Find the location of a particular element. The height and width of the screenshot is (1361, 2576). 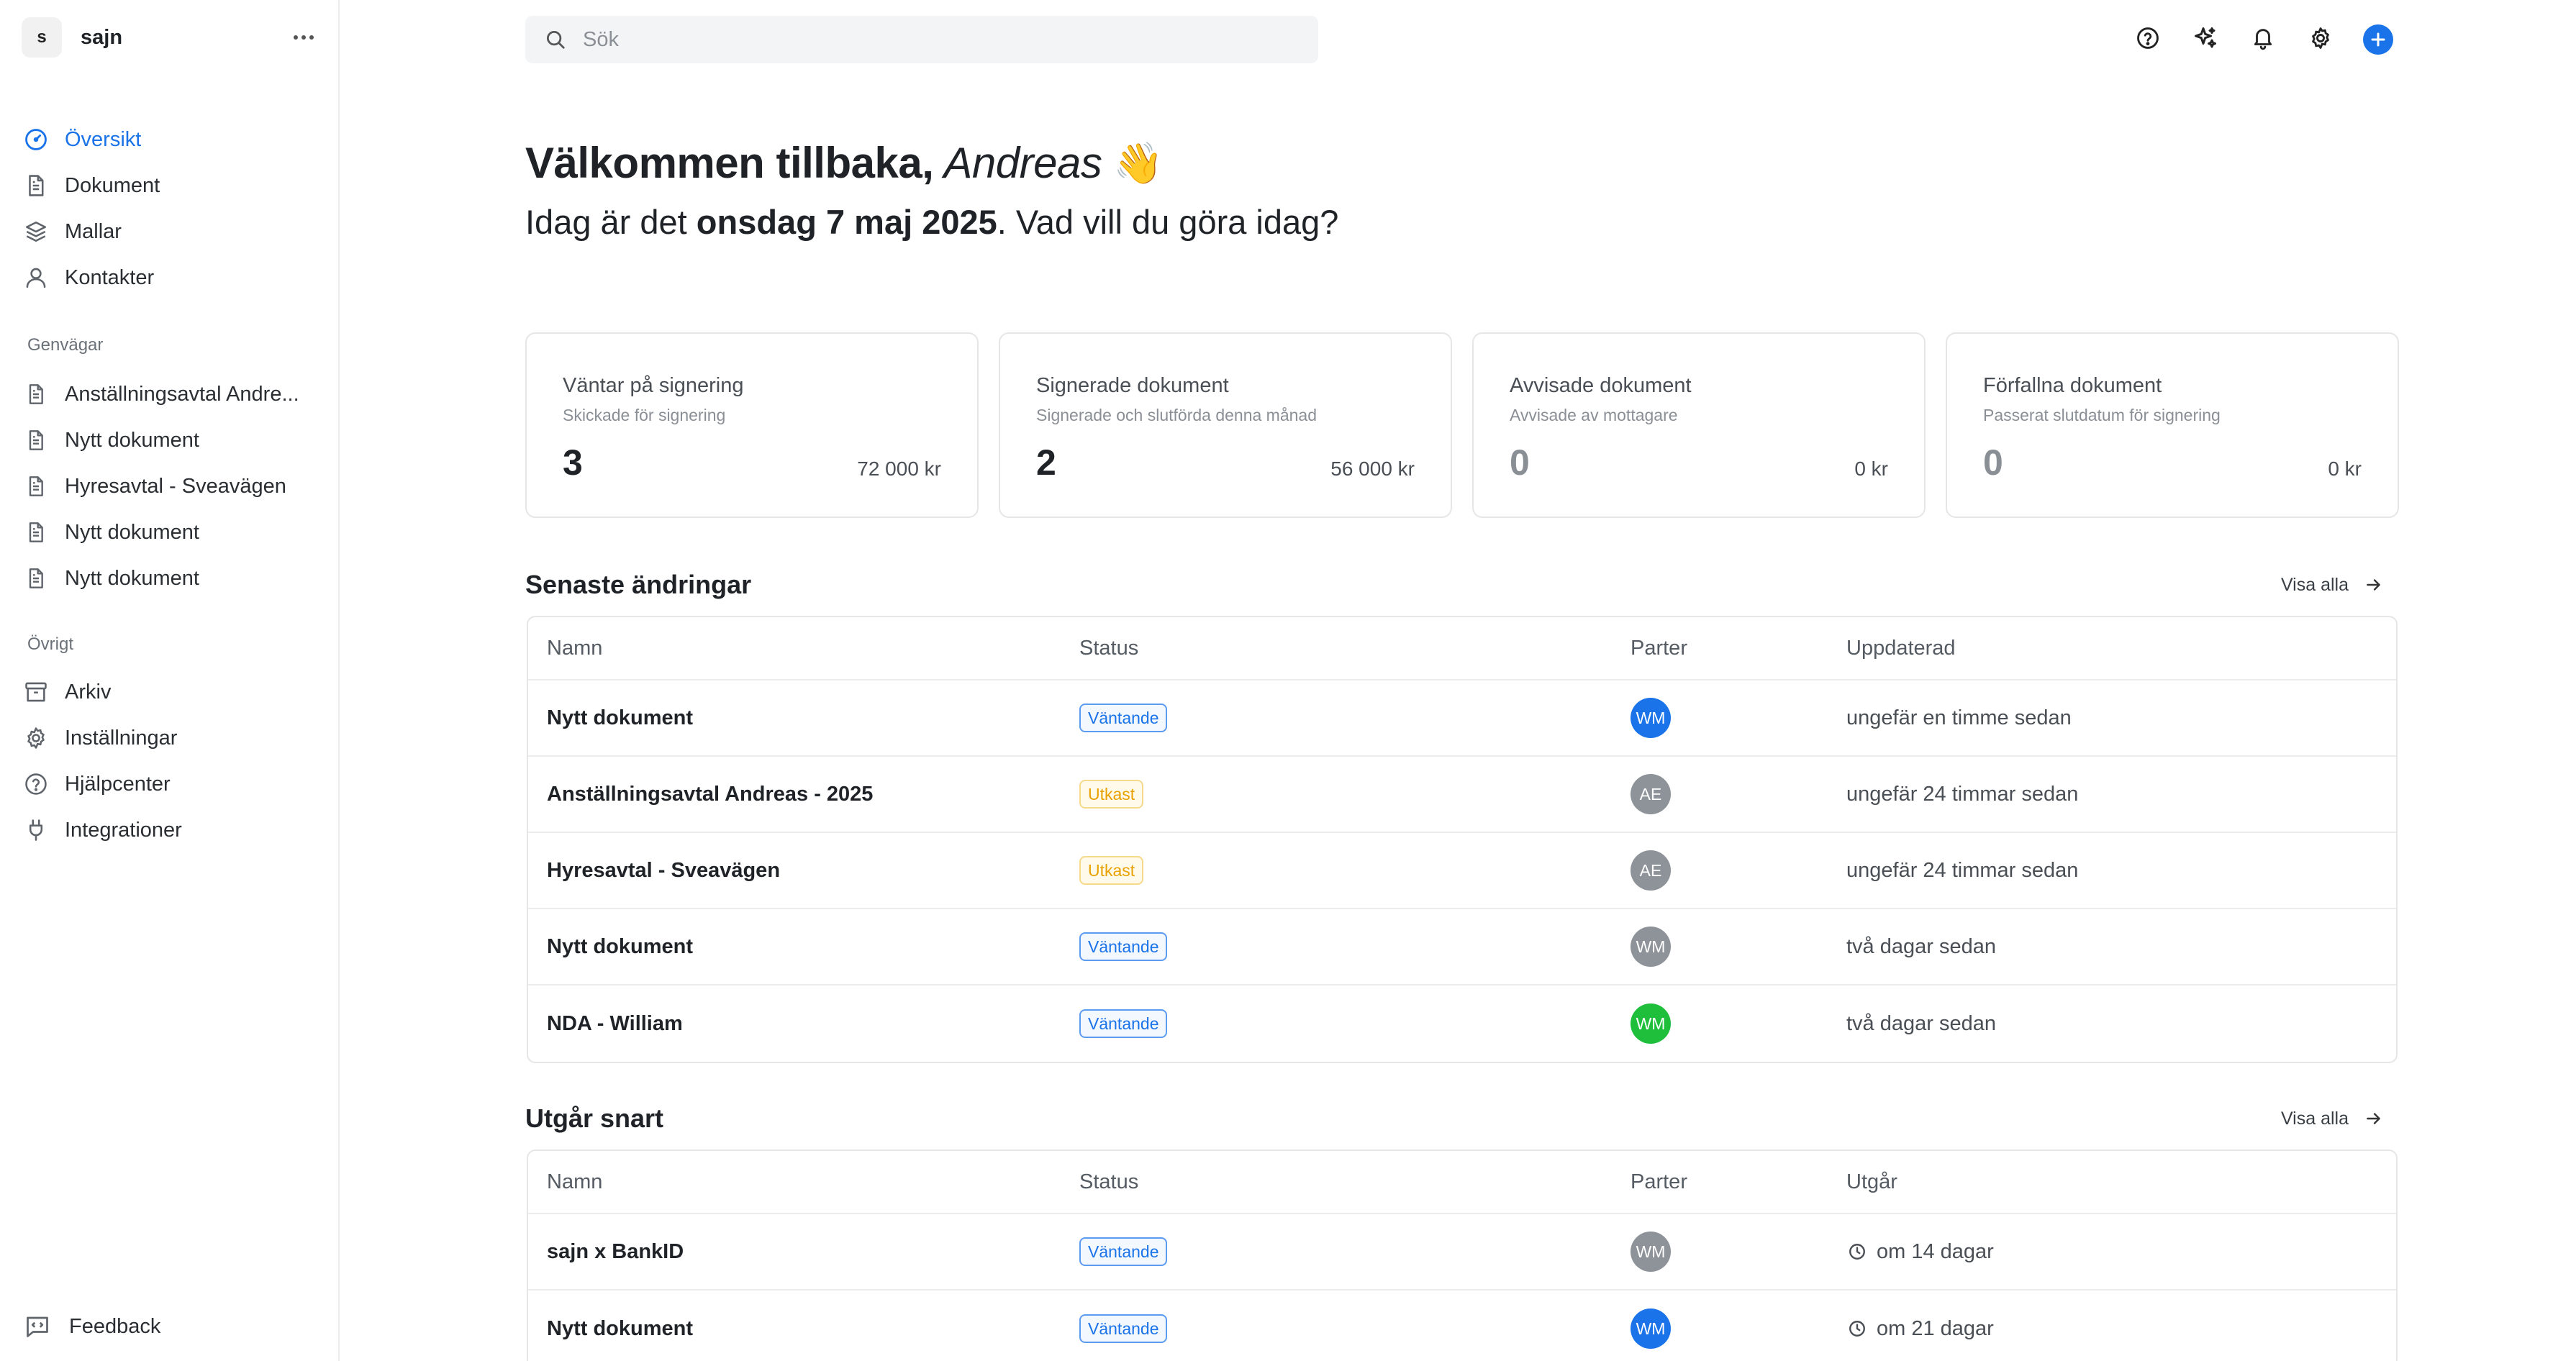

search-input is located at coordinates (907, 39).